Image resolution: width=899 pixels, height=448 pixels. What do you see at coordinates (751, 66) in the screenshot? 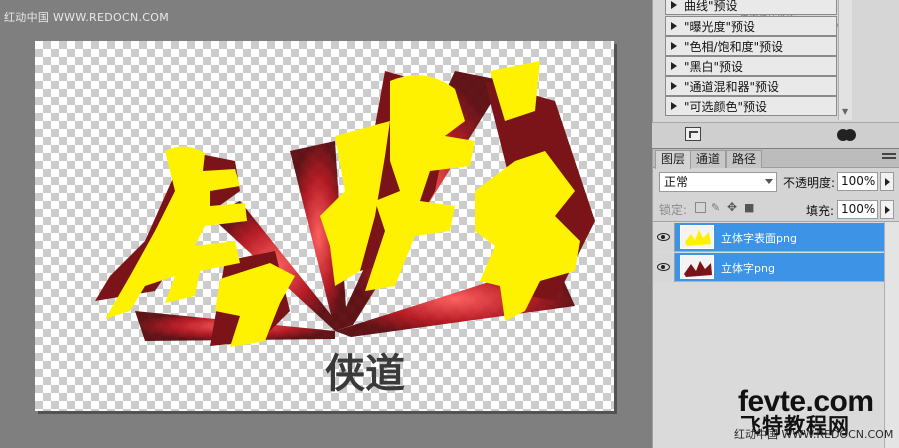
I see `preset-black-white: "黑白"预设` at bounding box center [751, 66].